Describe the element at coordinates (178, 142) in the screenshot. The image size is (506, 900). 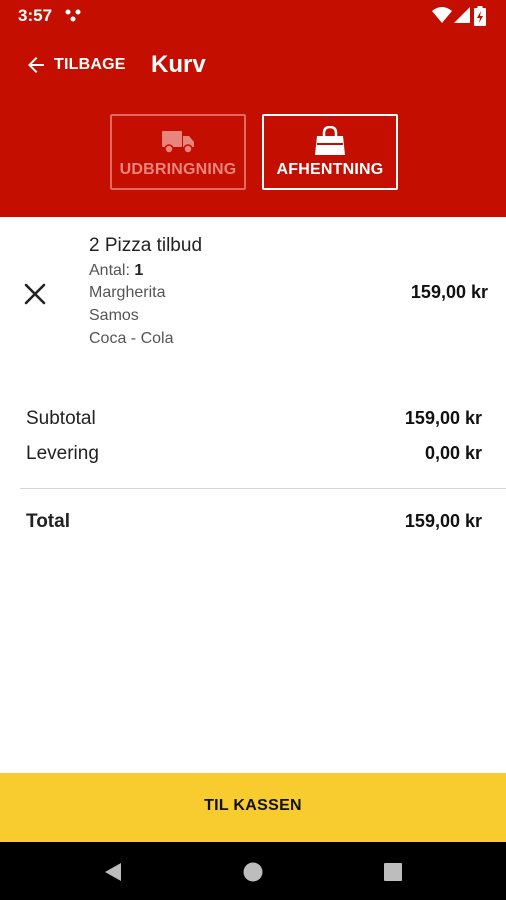
I see `truck-icon` at that location.